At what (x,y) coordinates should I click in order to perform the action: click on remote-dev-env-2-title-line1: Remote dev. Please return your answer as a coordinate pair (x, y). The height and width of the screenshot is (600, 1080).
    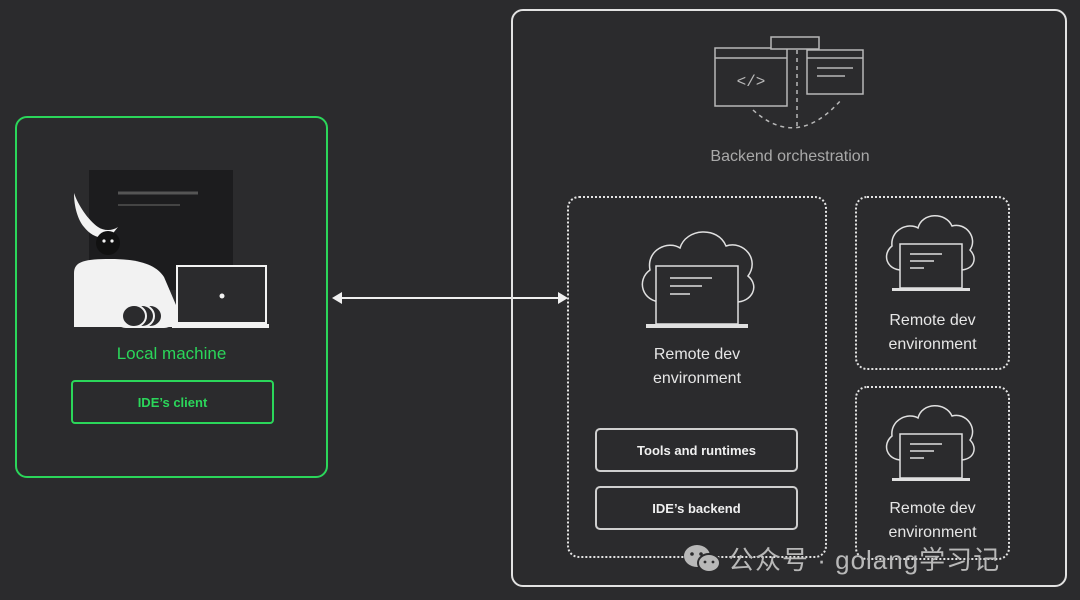
    Looking at the image, I should click on (932, 320).